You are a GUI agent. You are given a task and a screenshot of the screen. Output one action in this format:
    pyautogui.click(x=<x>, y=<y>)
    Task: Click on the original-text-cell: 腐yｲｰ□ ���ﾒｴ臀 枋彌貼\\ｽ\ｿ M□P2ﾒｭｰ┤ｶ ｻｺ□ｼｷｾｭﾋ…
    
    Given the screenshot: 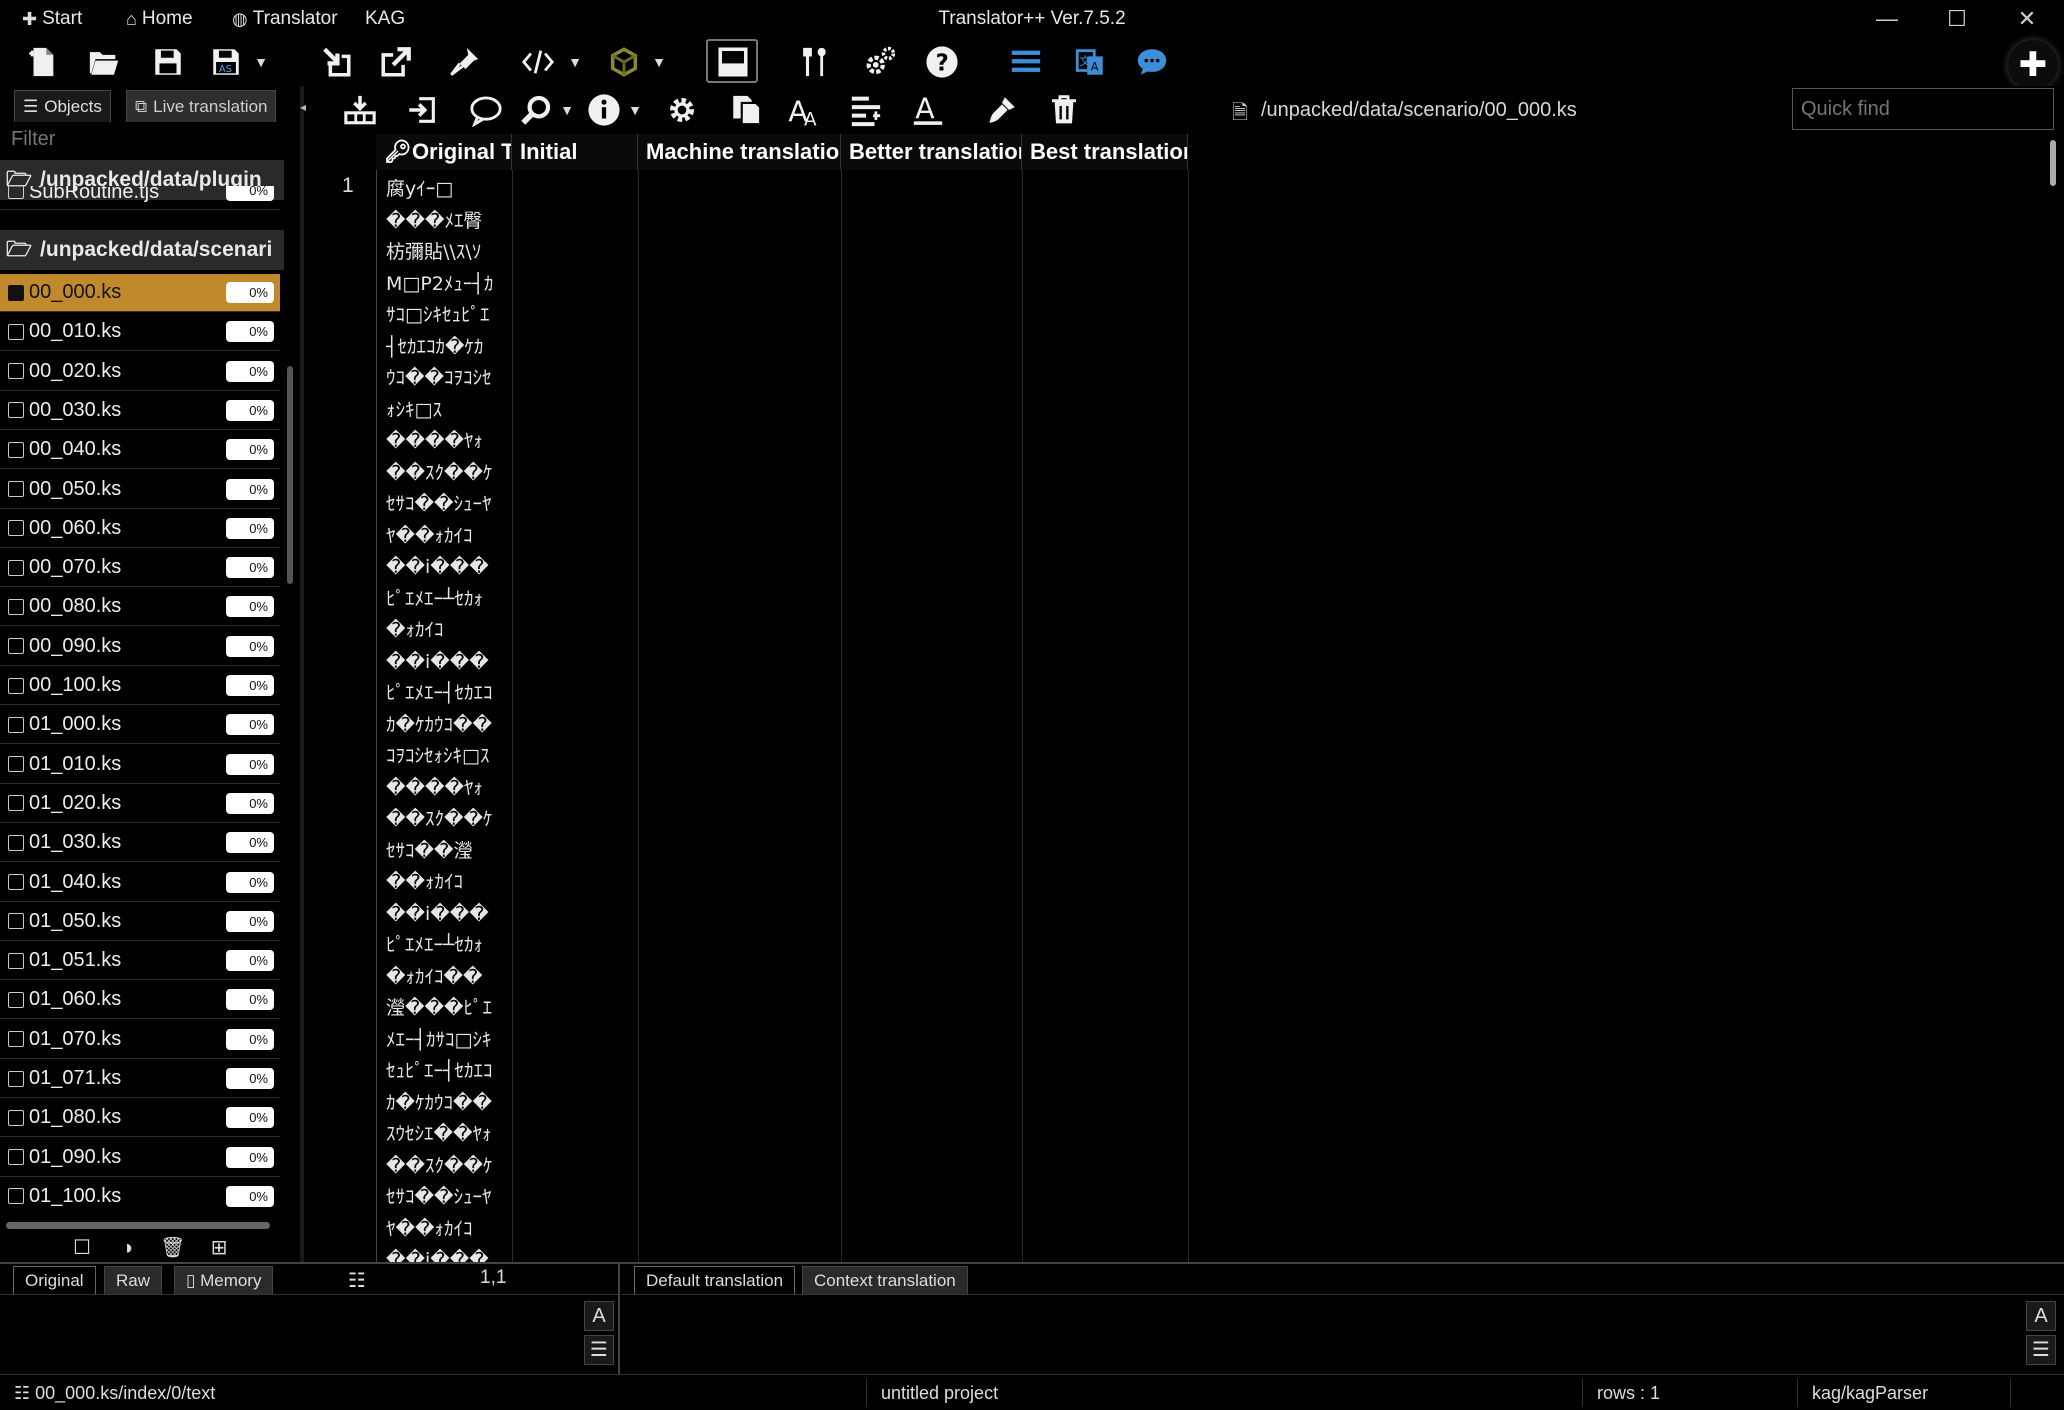 What is the action you would take?
    pyautogui.click(x=451, y=718)
    